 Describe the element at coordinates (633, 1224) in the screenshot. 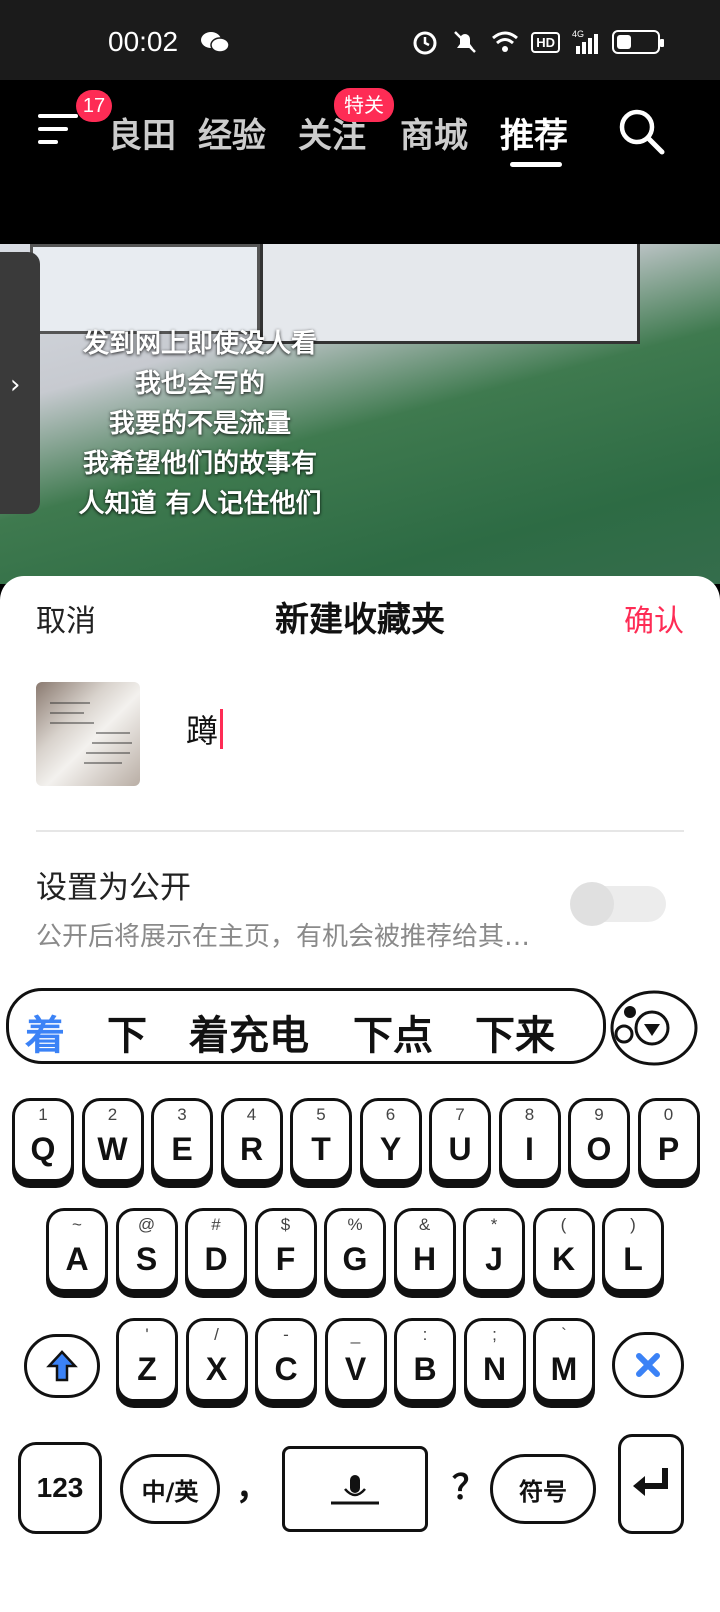

I see `key-secondary-label: )` at that location.